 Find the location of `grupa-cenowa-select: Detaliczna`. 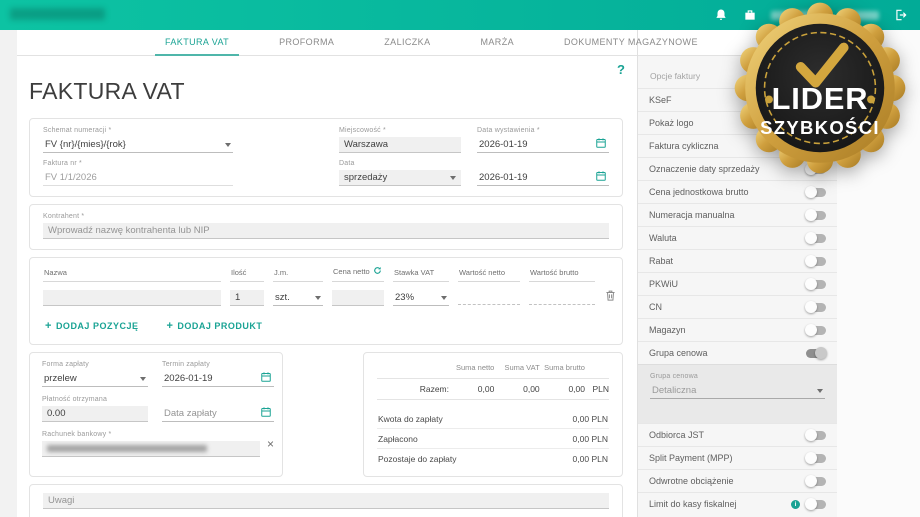

grupa-cenowa-select: Detaliczna is located at coordinates (737, 391).